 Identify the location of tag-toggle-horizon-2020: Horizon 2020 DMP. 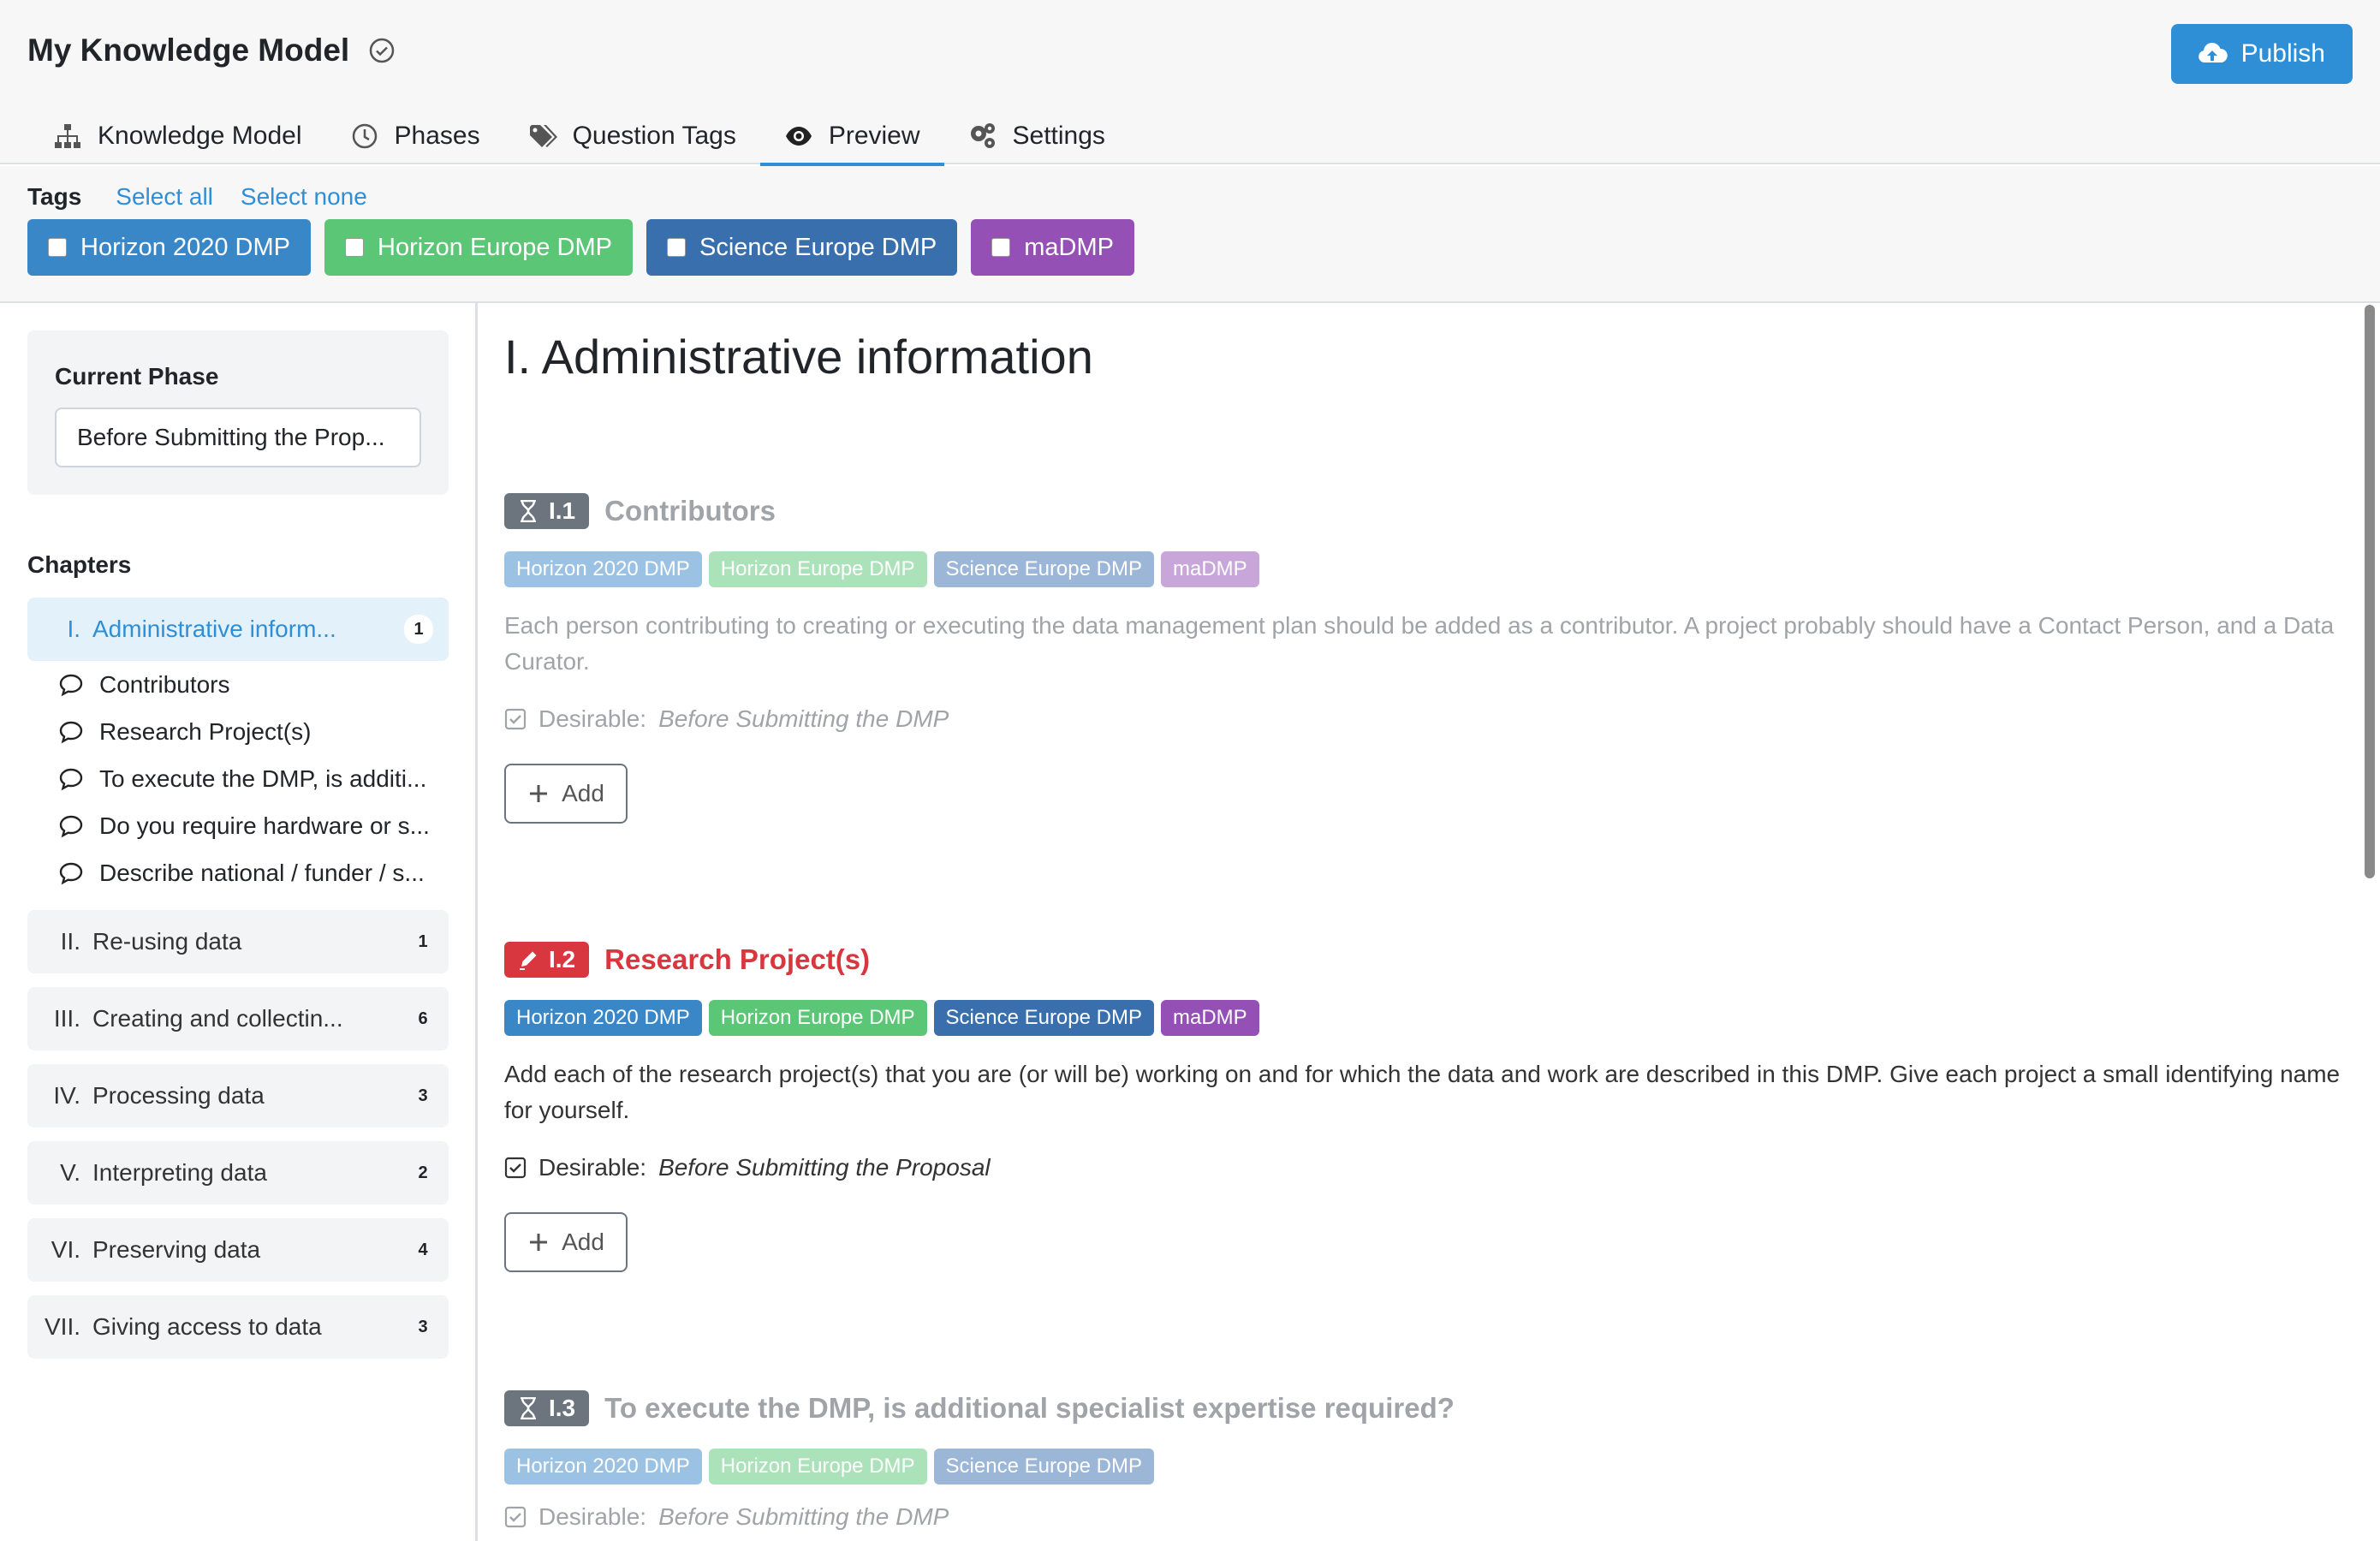
(169, 248).